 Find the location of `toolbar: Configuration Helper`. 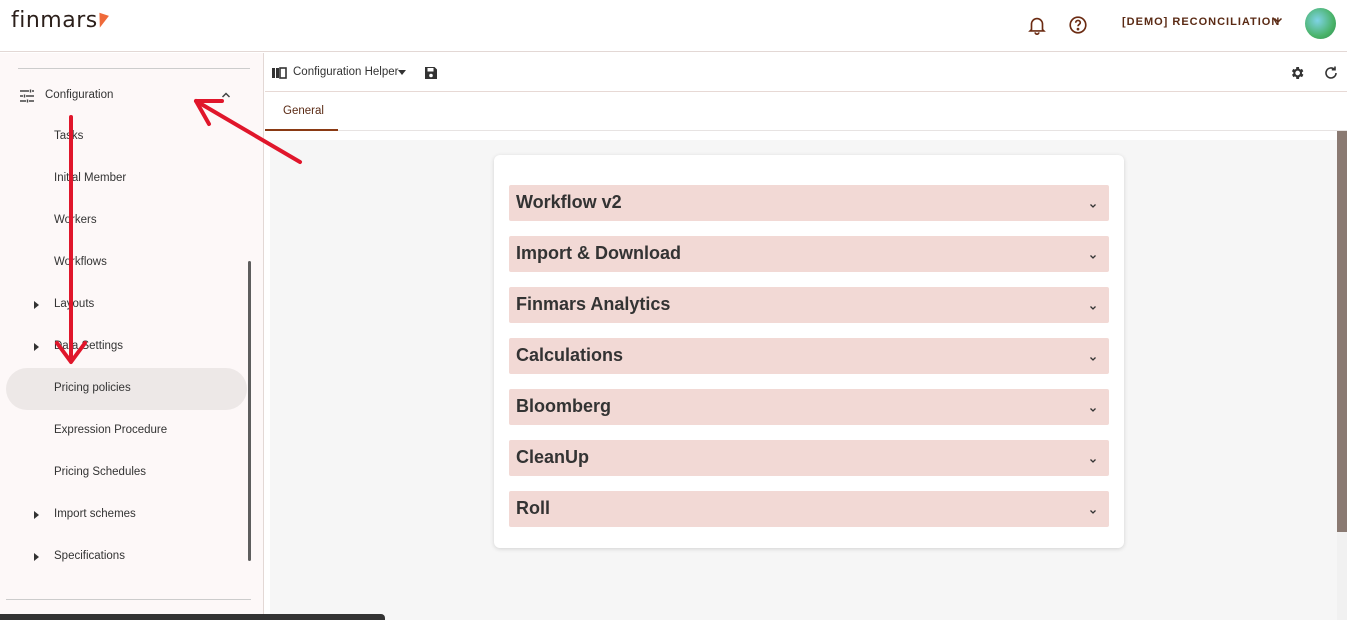

toolbar: Configuration Helper is located at coordinates (806, 72).